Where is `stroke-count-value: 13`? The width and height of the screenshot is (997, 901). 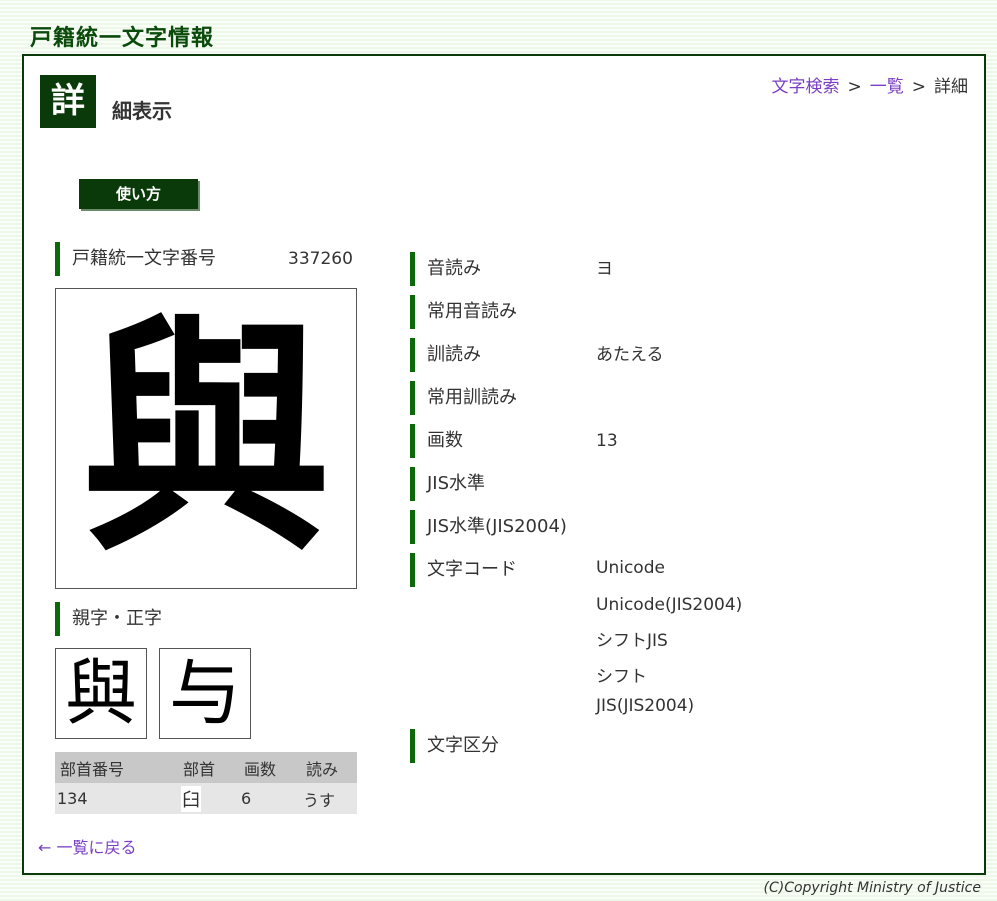
stroke-count-value: 13 is located at coordinates (607, 441).